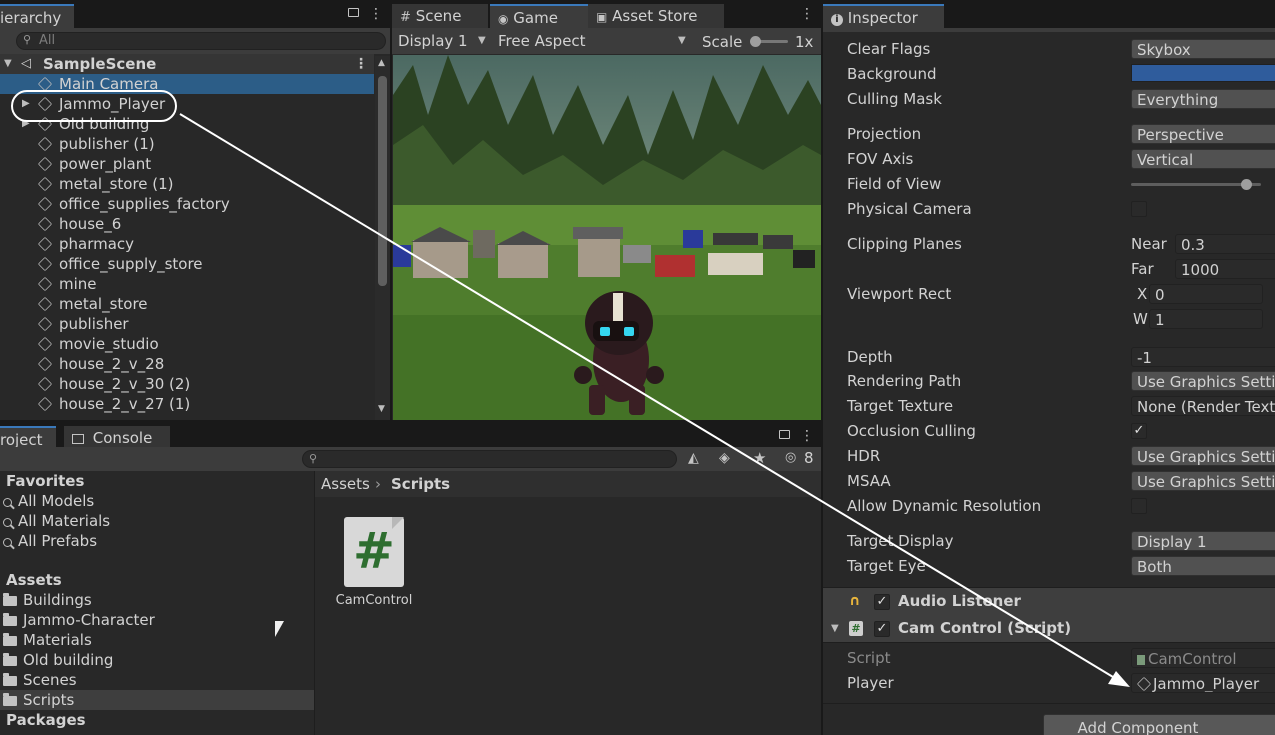 The width and height of the screenshot is (1275, 735). I want to click on breadcrumb-scripts: Scripts, so click(420, 484).